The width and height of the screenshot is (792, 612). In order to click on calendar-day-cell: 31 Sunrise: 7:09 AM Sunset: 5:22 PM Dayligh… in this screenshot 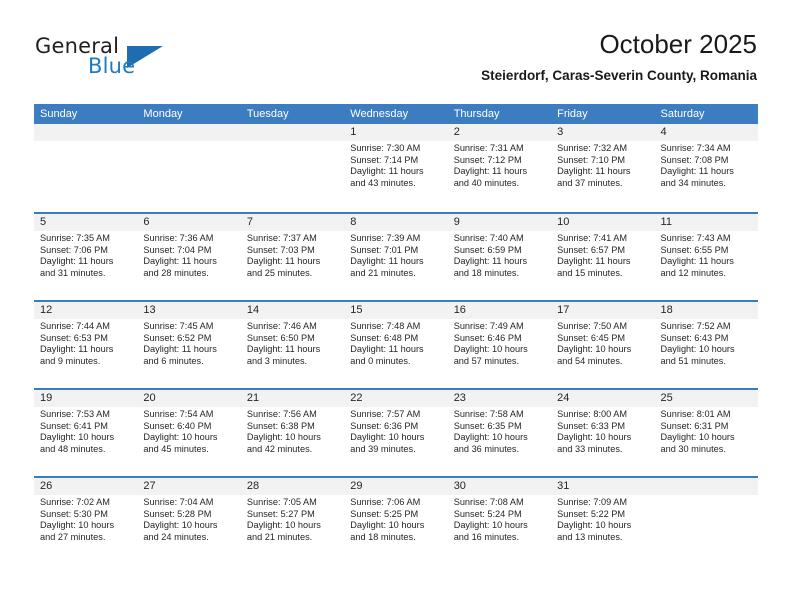, I will do `click(603, 521)`.